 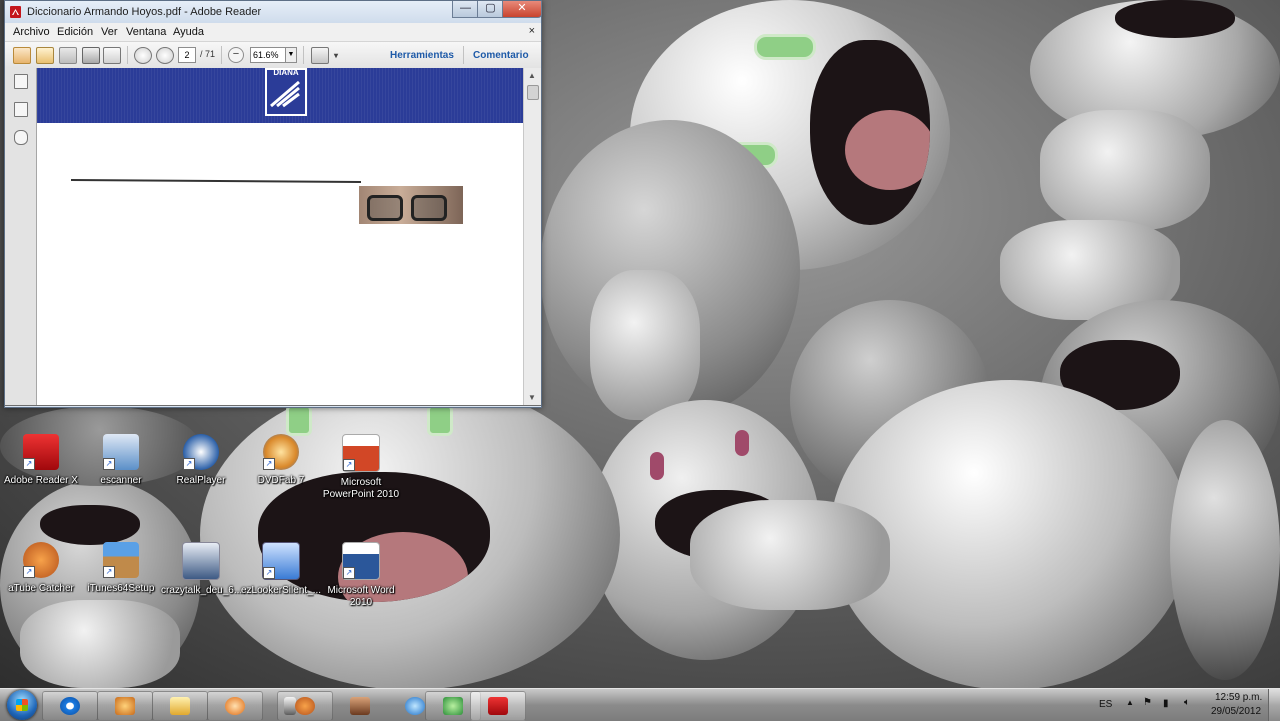 What do you see at coordinates (45, 55) in the screenshot?
I see `open-file-icon` at bounding box center [45, 55].